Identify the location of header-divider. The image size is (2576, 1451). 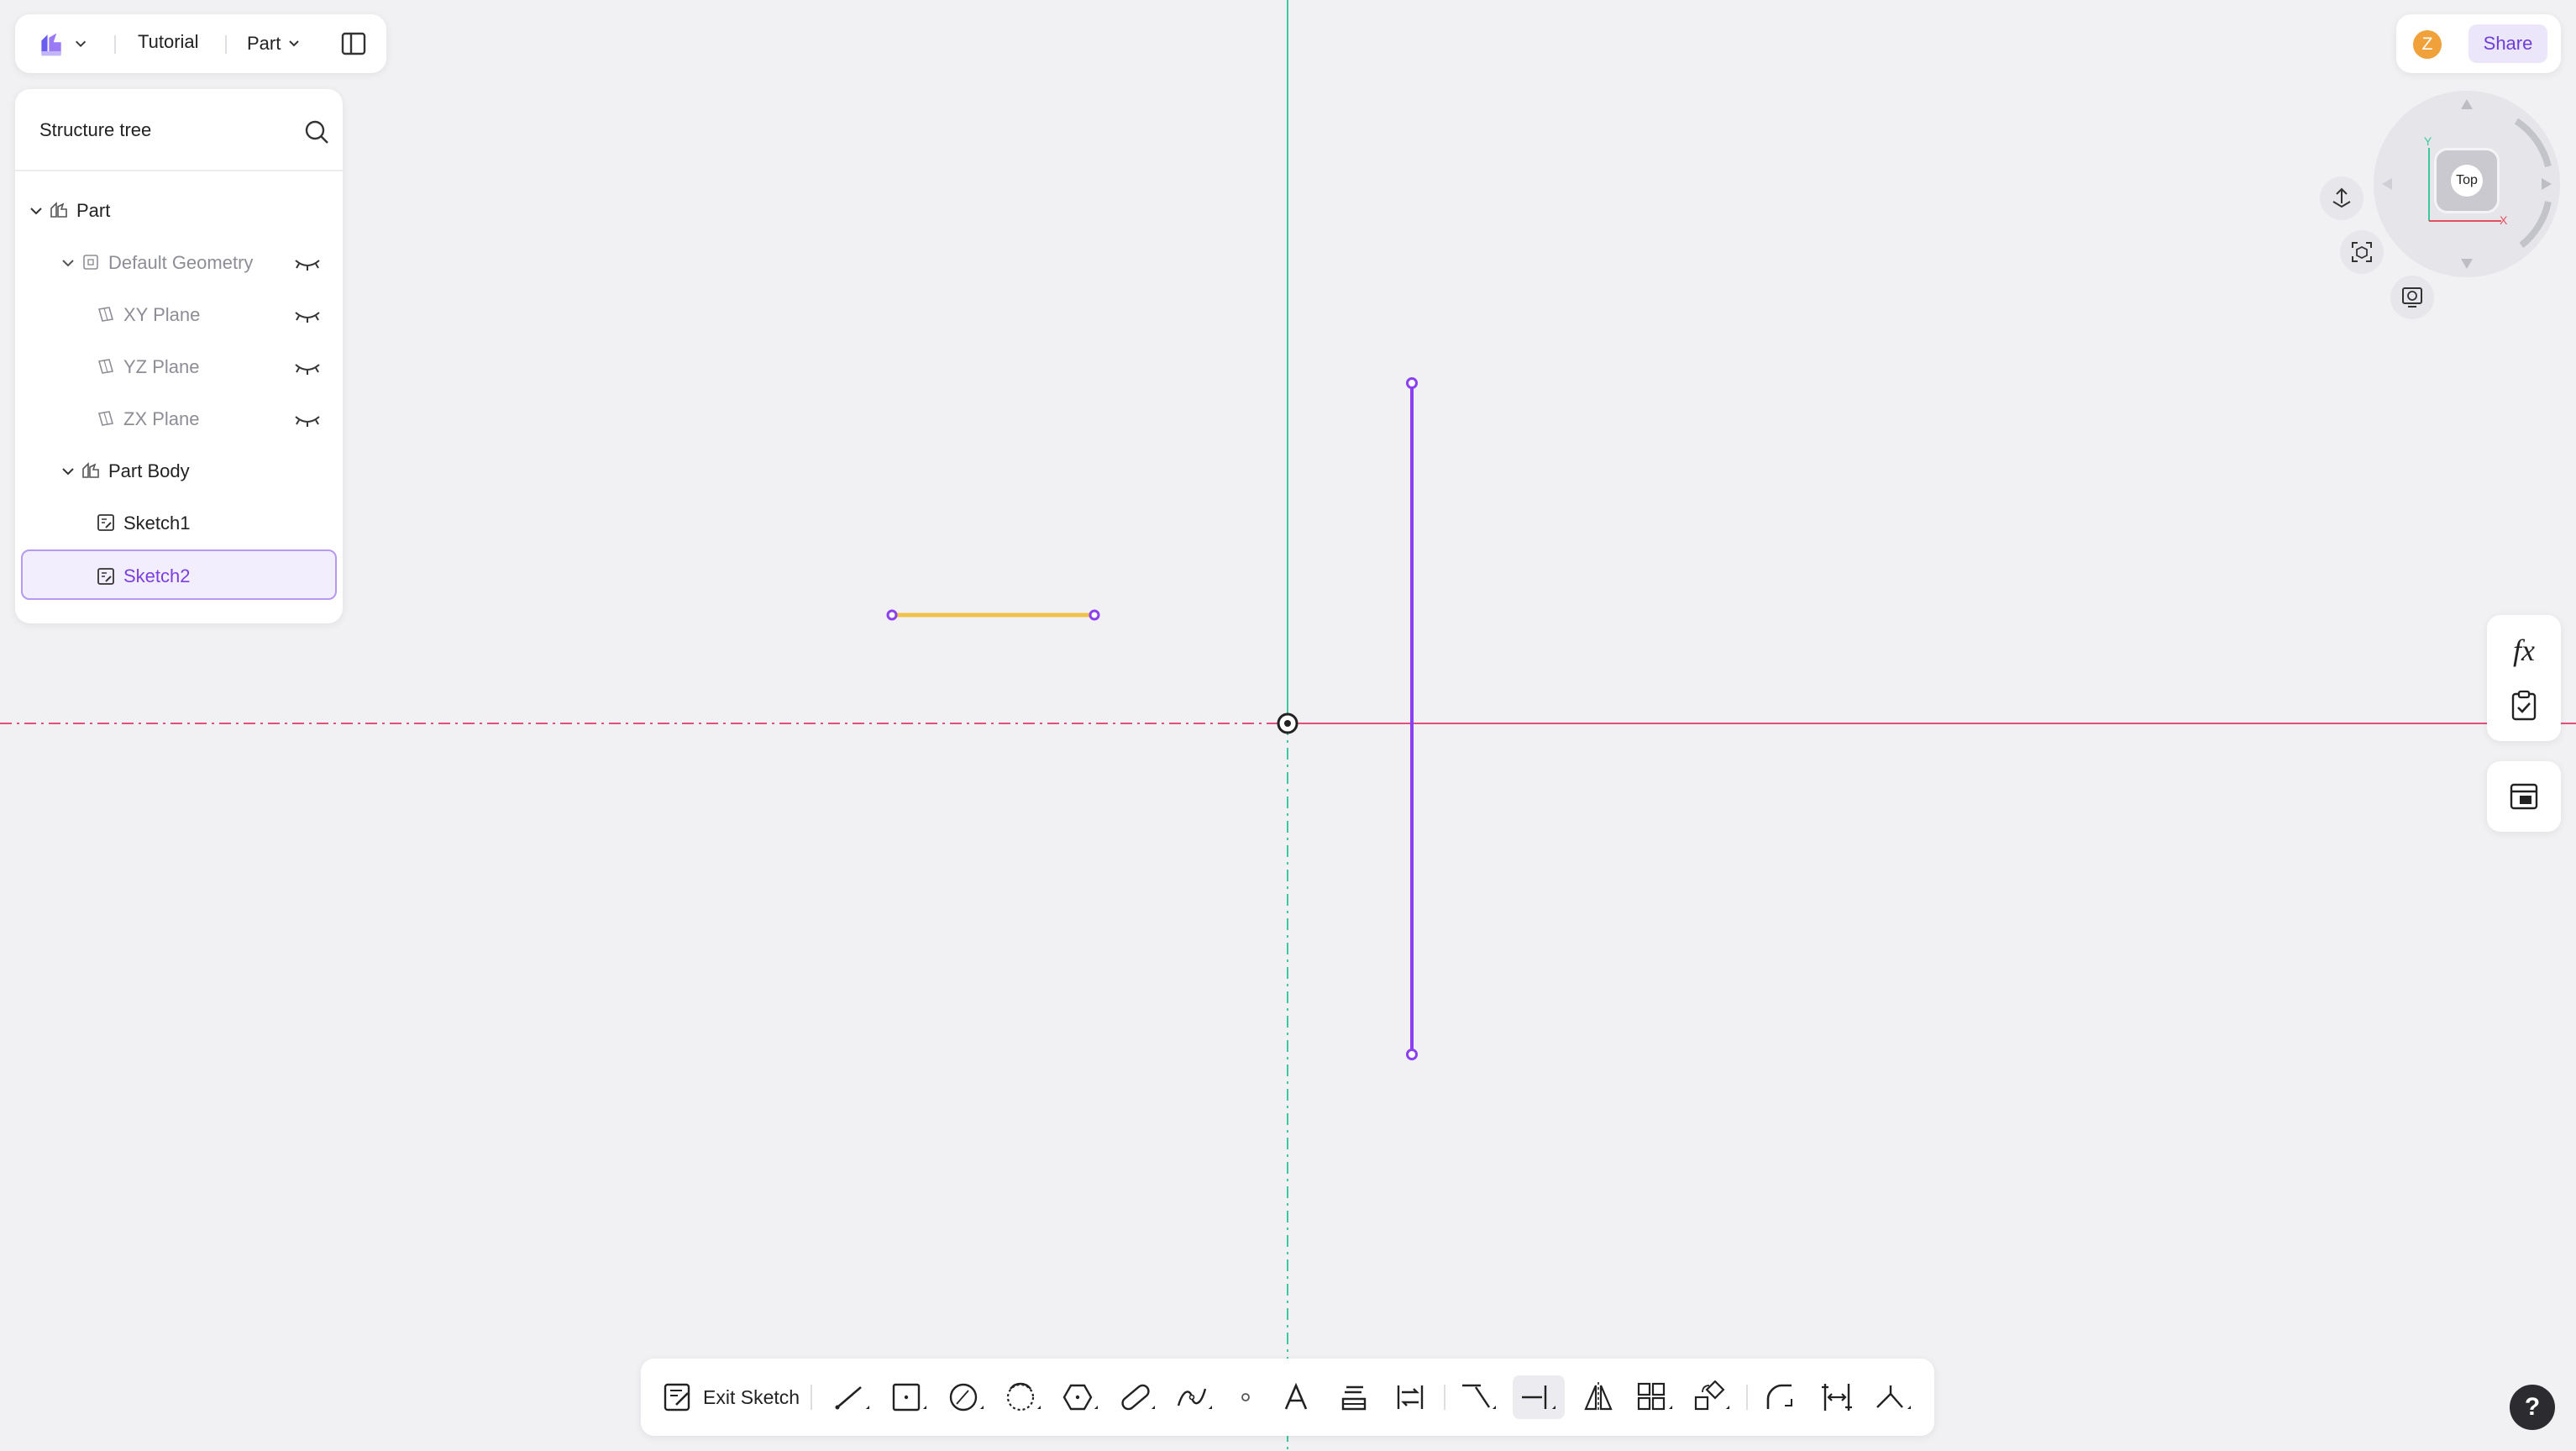
(115, 44).